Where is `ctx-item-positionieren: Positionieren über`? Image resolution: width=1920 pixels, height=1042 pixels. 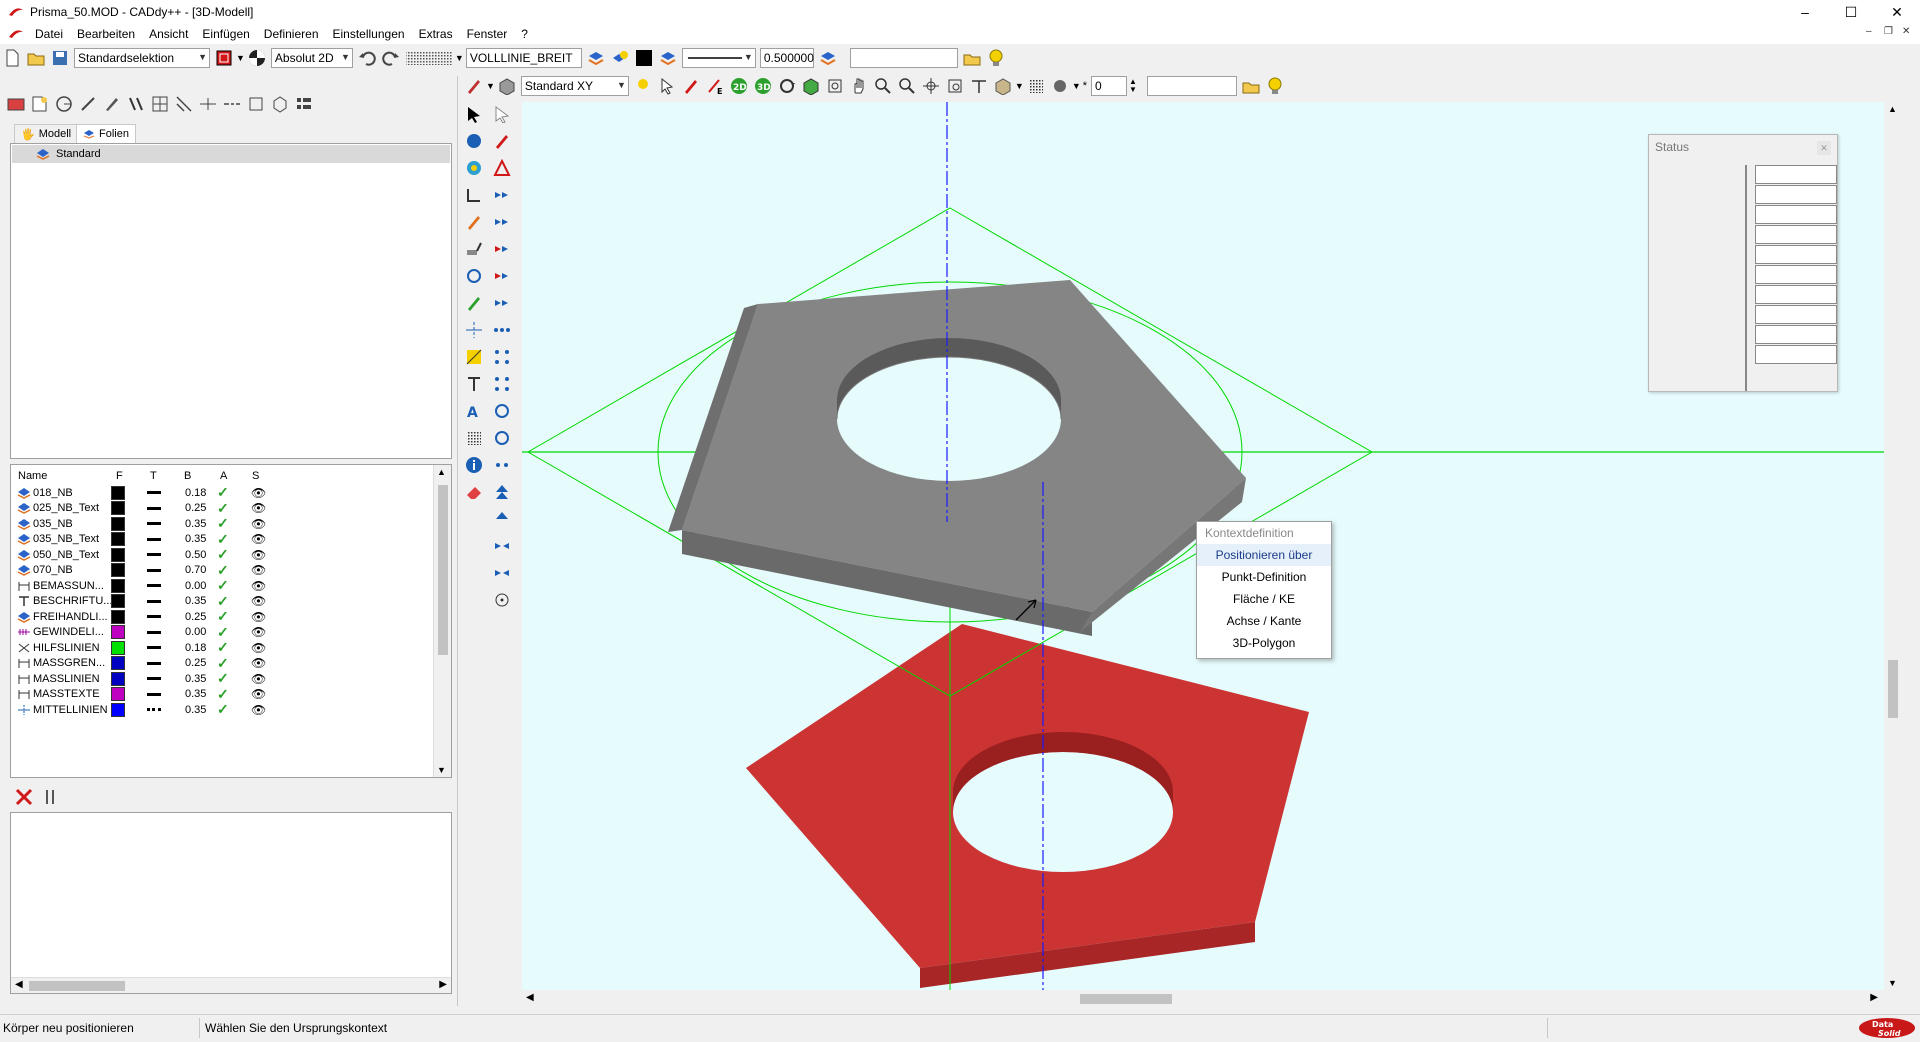
ctx-item-positionieren: Positionieren über is located at coordinates (1264, 555).